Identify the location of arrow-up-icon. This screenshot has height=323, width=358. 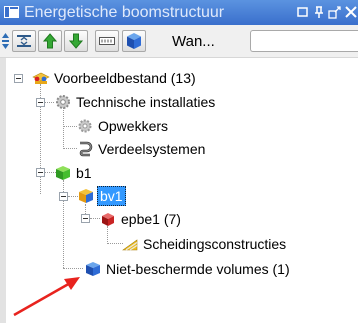
(50, 41).